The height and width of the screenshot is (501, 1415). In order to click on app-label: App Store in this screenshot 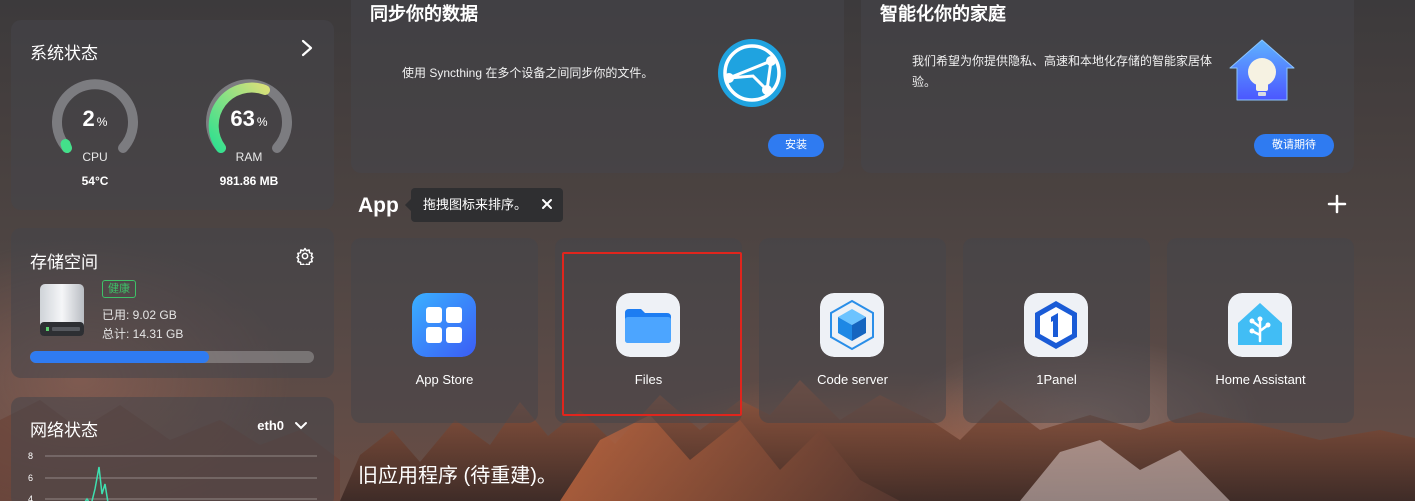, I will do `click(444, 379)`.